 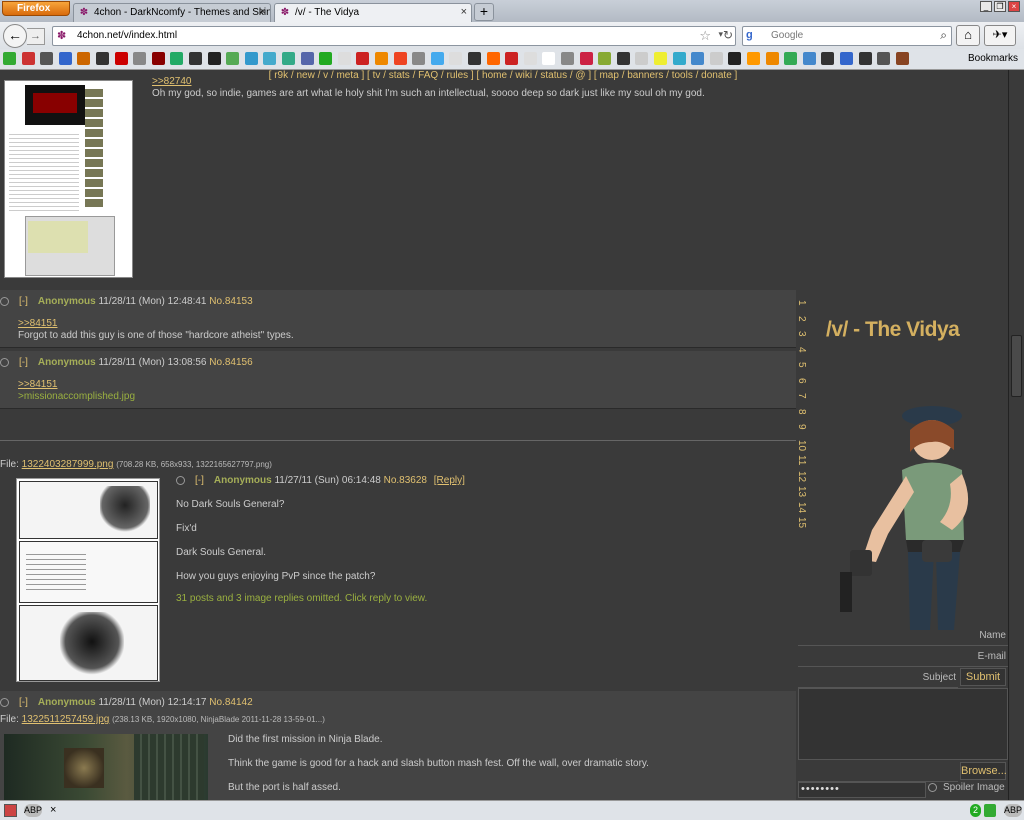 I want to click on addon-icon, so click(x=10, y=810).